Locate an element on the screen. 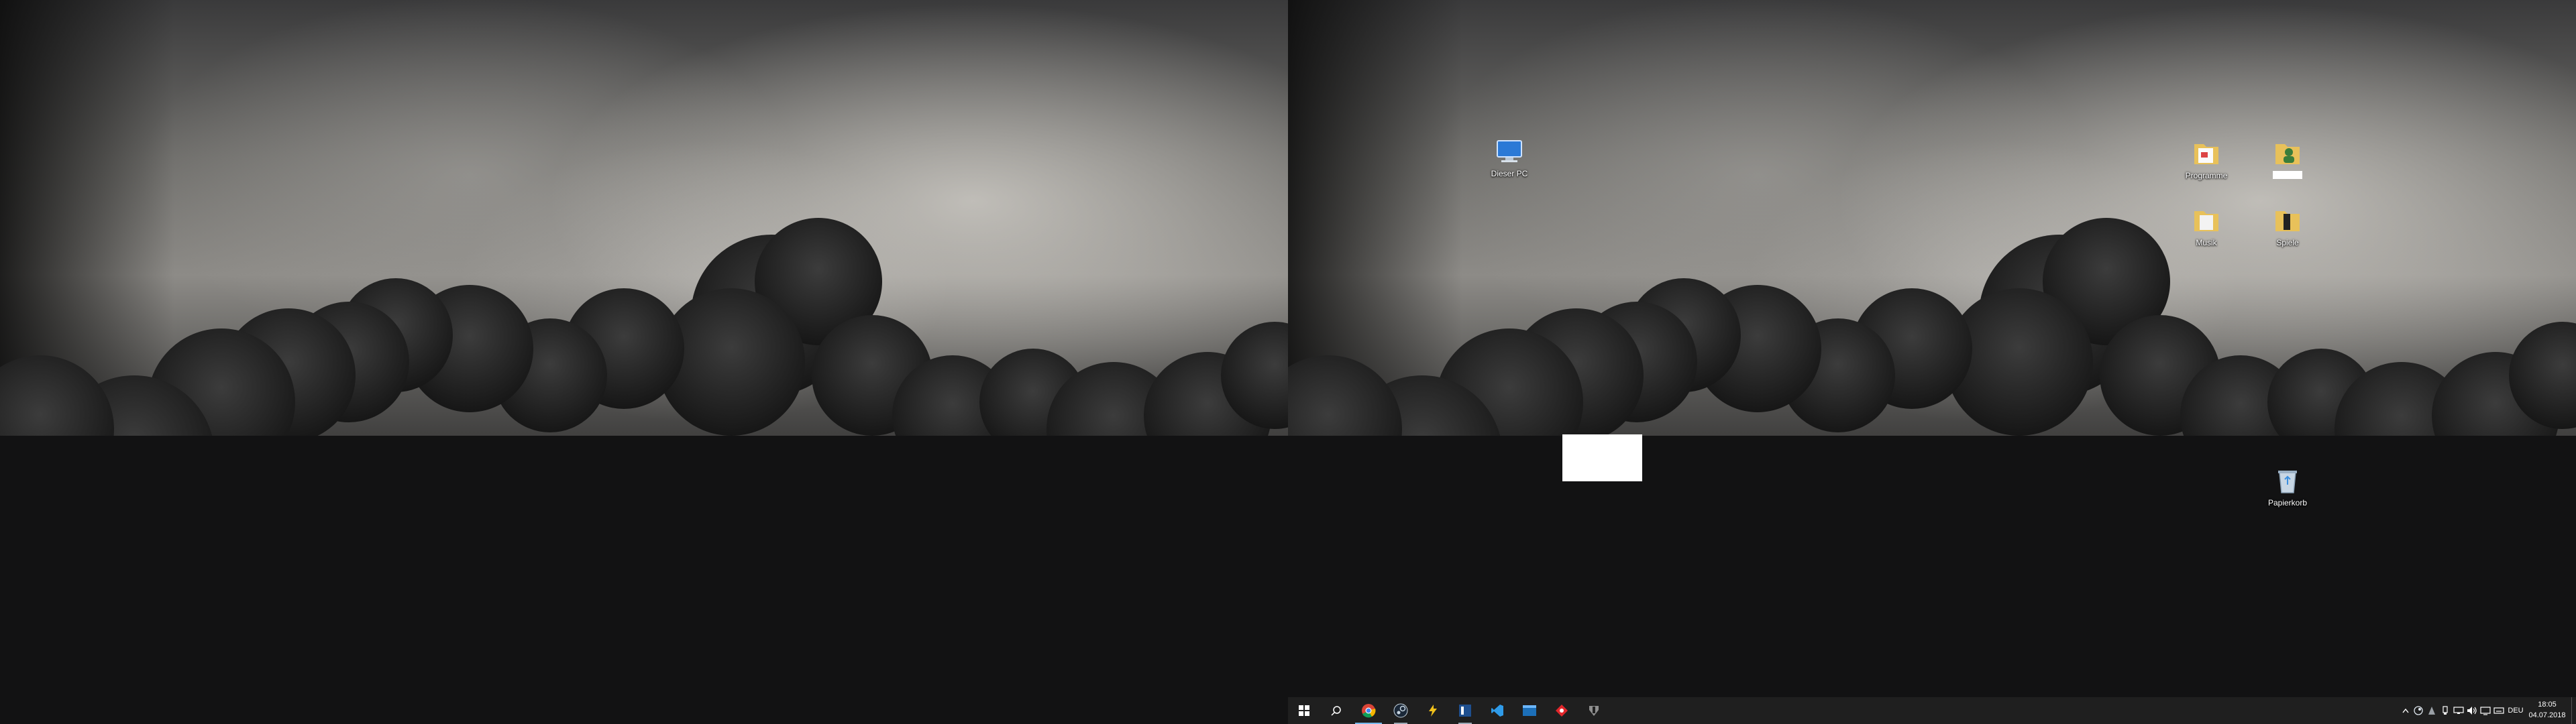 This screenshot has height=724, width=2576. taskbar-red-app is located at coordinates (1562, 710).